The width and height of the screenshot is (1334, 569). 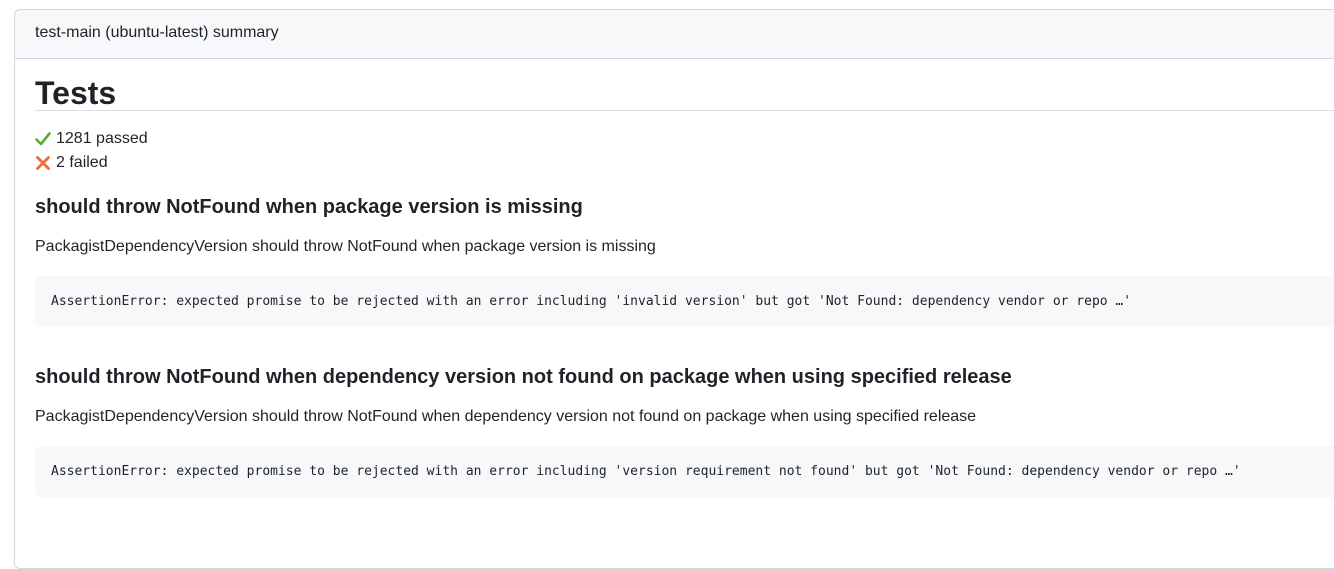 What do you see at coordinates (684, 85) in the screenshot?
I see `tests-heading: Tests` at bounding box center [684, 85].